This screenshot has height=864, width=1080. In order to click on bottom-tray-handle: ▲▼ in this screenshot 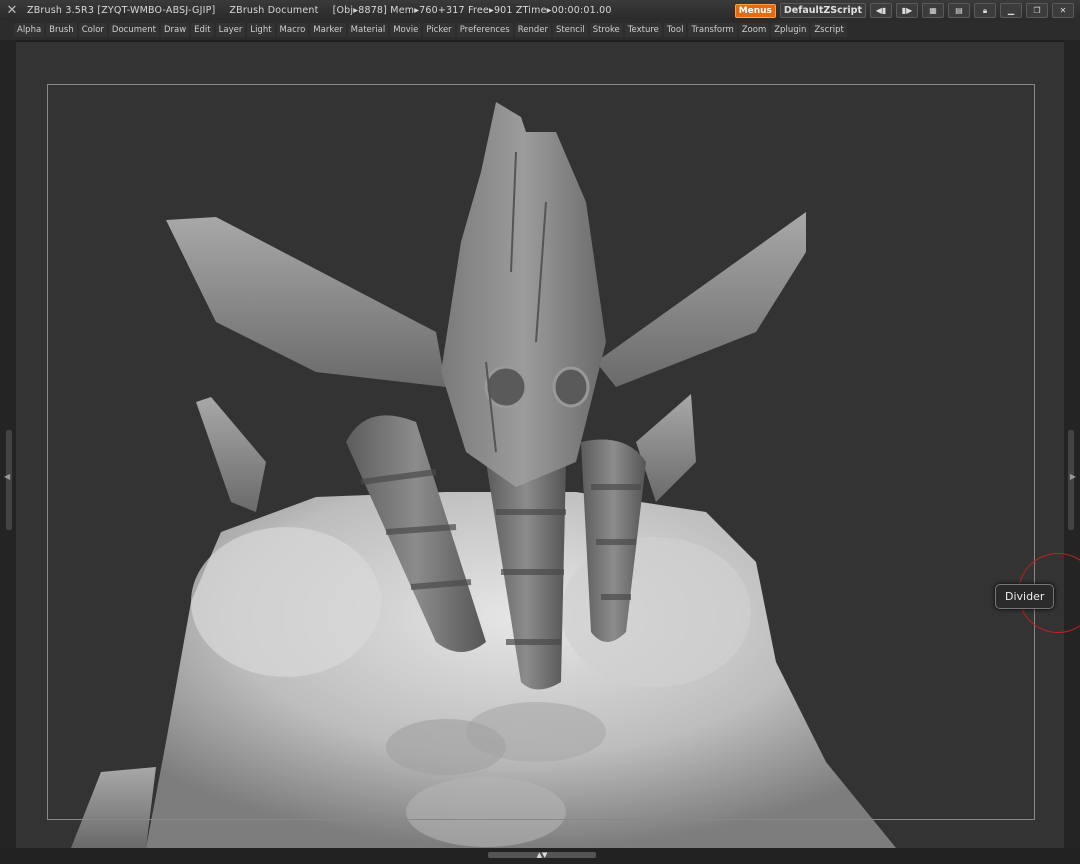, I will do `click(542, 855)`.